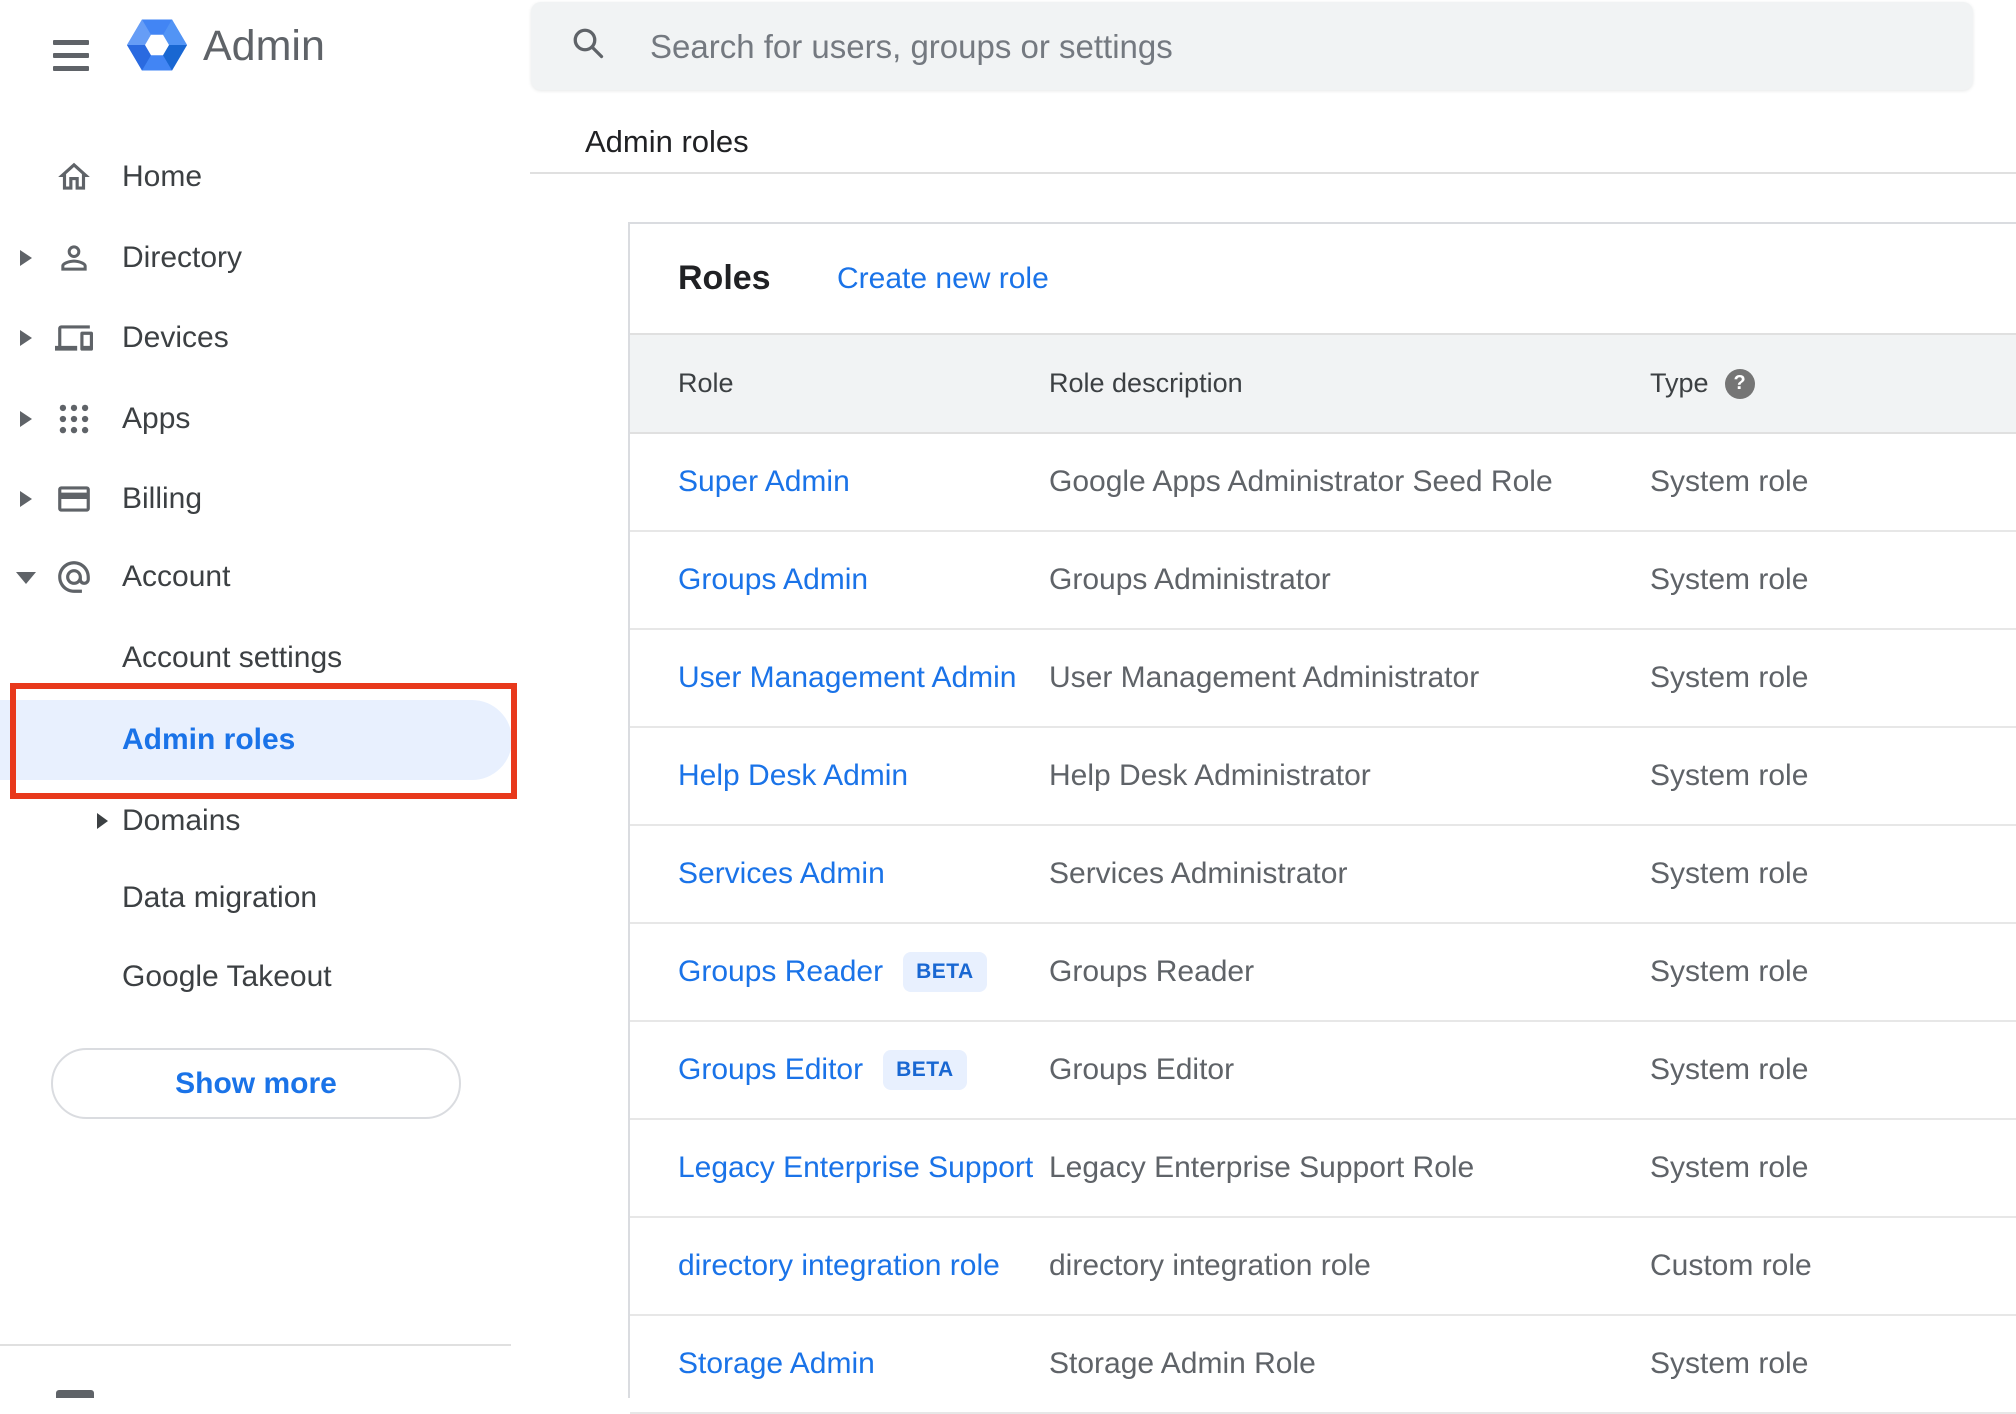  Describe the element at coordinates (764, 482) in the screenshot. I see `role-link: Super Admin` at that location.